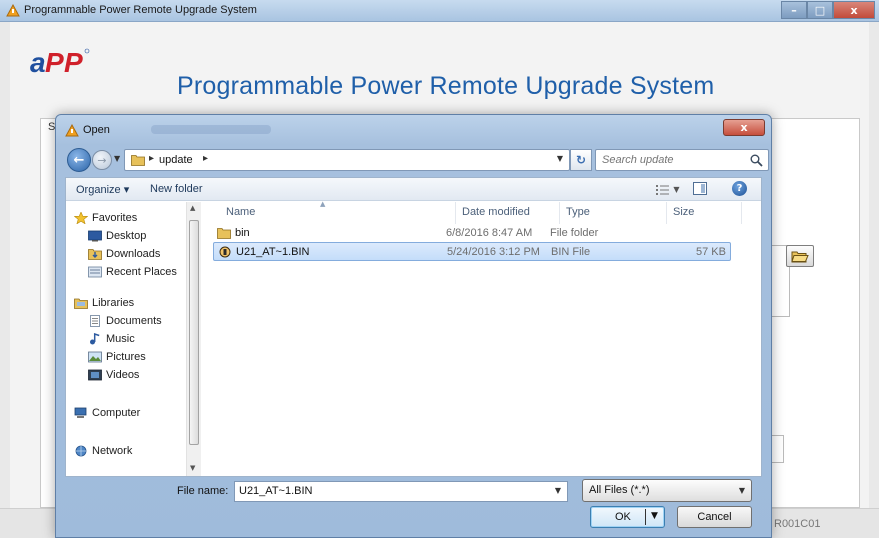  I want to click on split-divider, so click(645, 517).